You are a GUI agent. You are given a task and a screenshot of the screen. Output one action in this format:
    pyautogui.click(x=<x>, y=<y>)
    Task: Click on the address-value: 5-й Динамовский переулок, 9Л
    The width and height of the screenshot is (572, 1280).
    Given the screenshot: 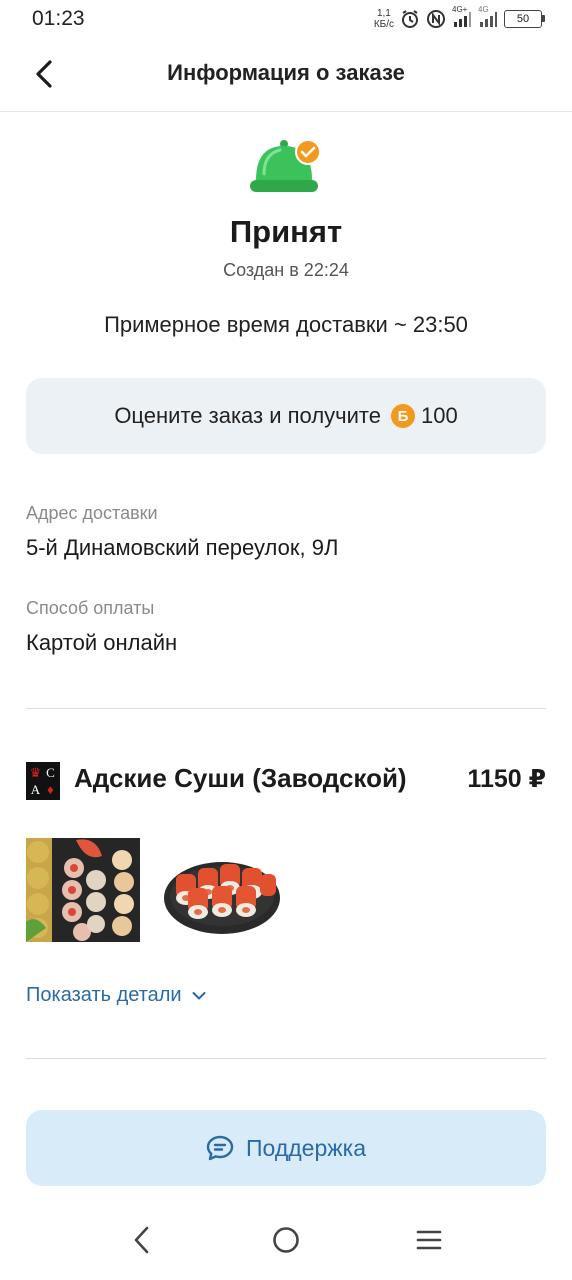 What is the action you would take?
    pyautogui.click(x=182, y=547)
    